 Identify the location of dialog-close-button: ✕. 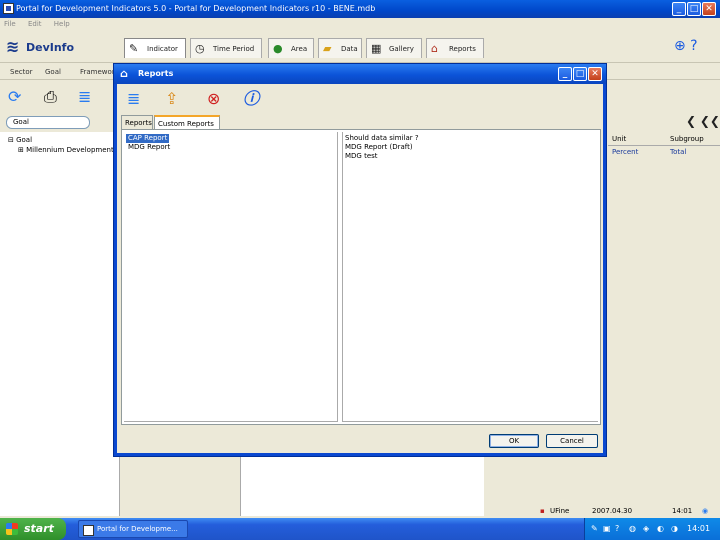
(595, 74).